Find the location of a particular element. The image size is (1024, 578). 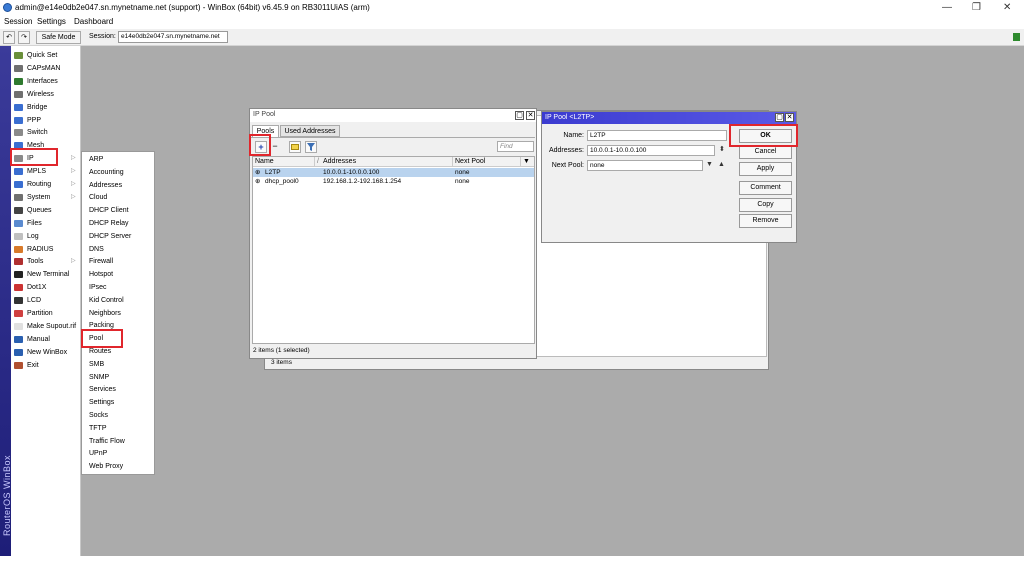

sidebar-item-tools: Tools ▷ is located at coordinates (45, 261).